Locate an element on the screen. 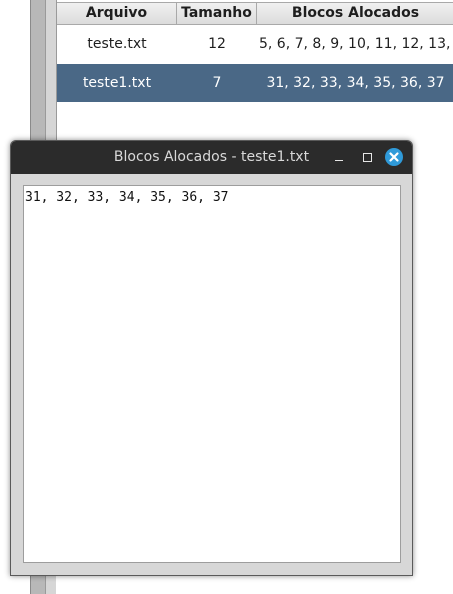 This screenshot has height=594, width=453. cell-blocos-alocados: 31, 32, 33, 34, 35, 36, 37 is located at coordinates (355, 83).